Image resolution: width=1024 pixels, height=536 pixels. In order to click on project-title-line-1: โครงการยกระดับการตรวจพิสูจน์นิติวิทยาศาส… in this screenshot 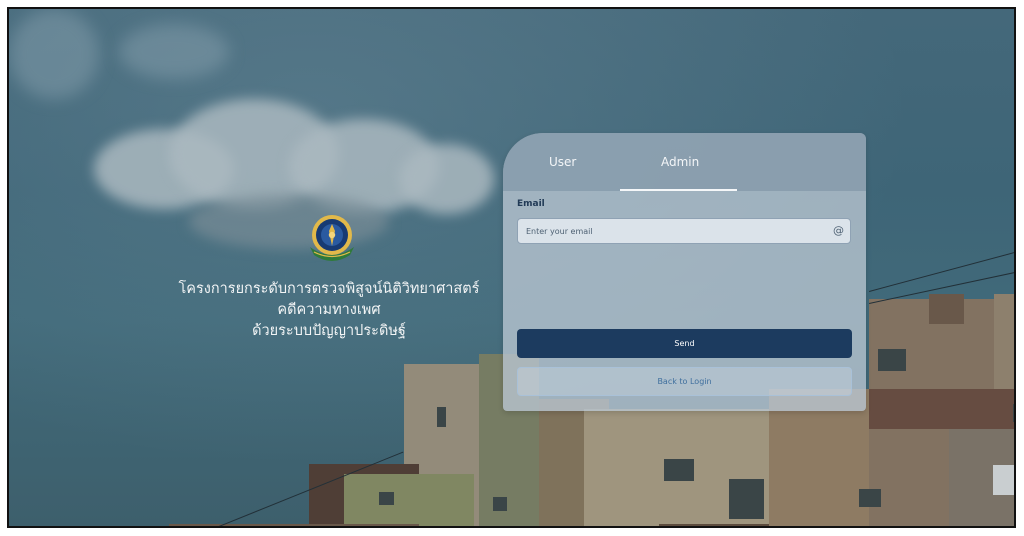, I will do `click(329, 289)`.